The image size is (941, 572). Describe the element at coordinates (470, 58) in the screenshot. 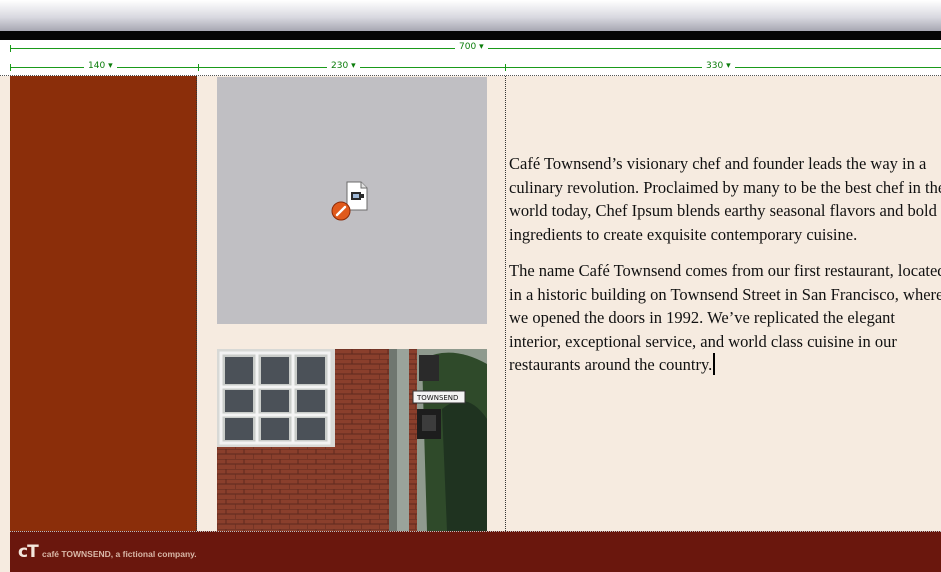

I see `table-width-rulers: 700 ▾ 140 ▾ 230 ▾ 330 ▾` at that location.